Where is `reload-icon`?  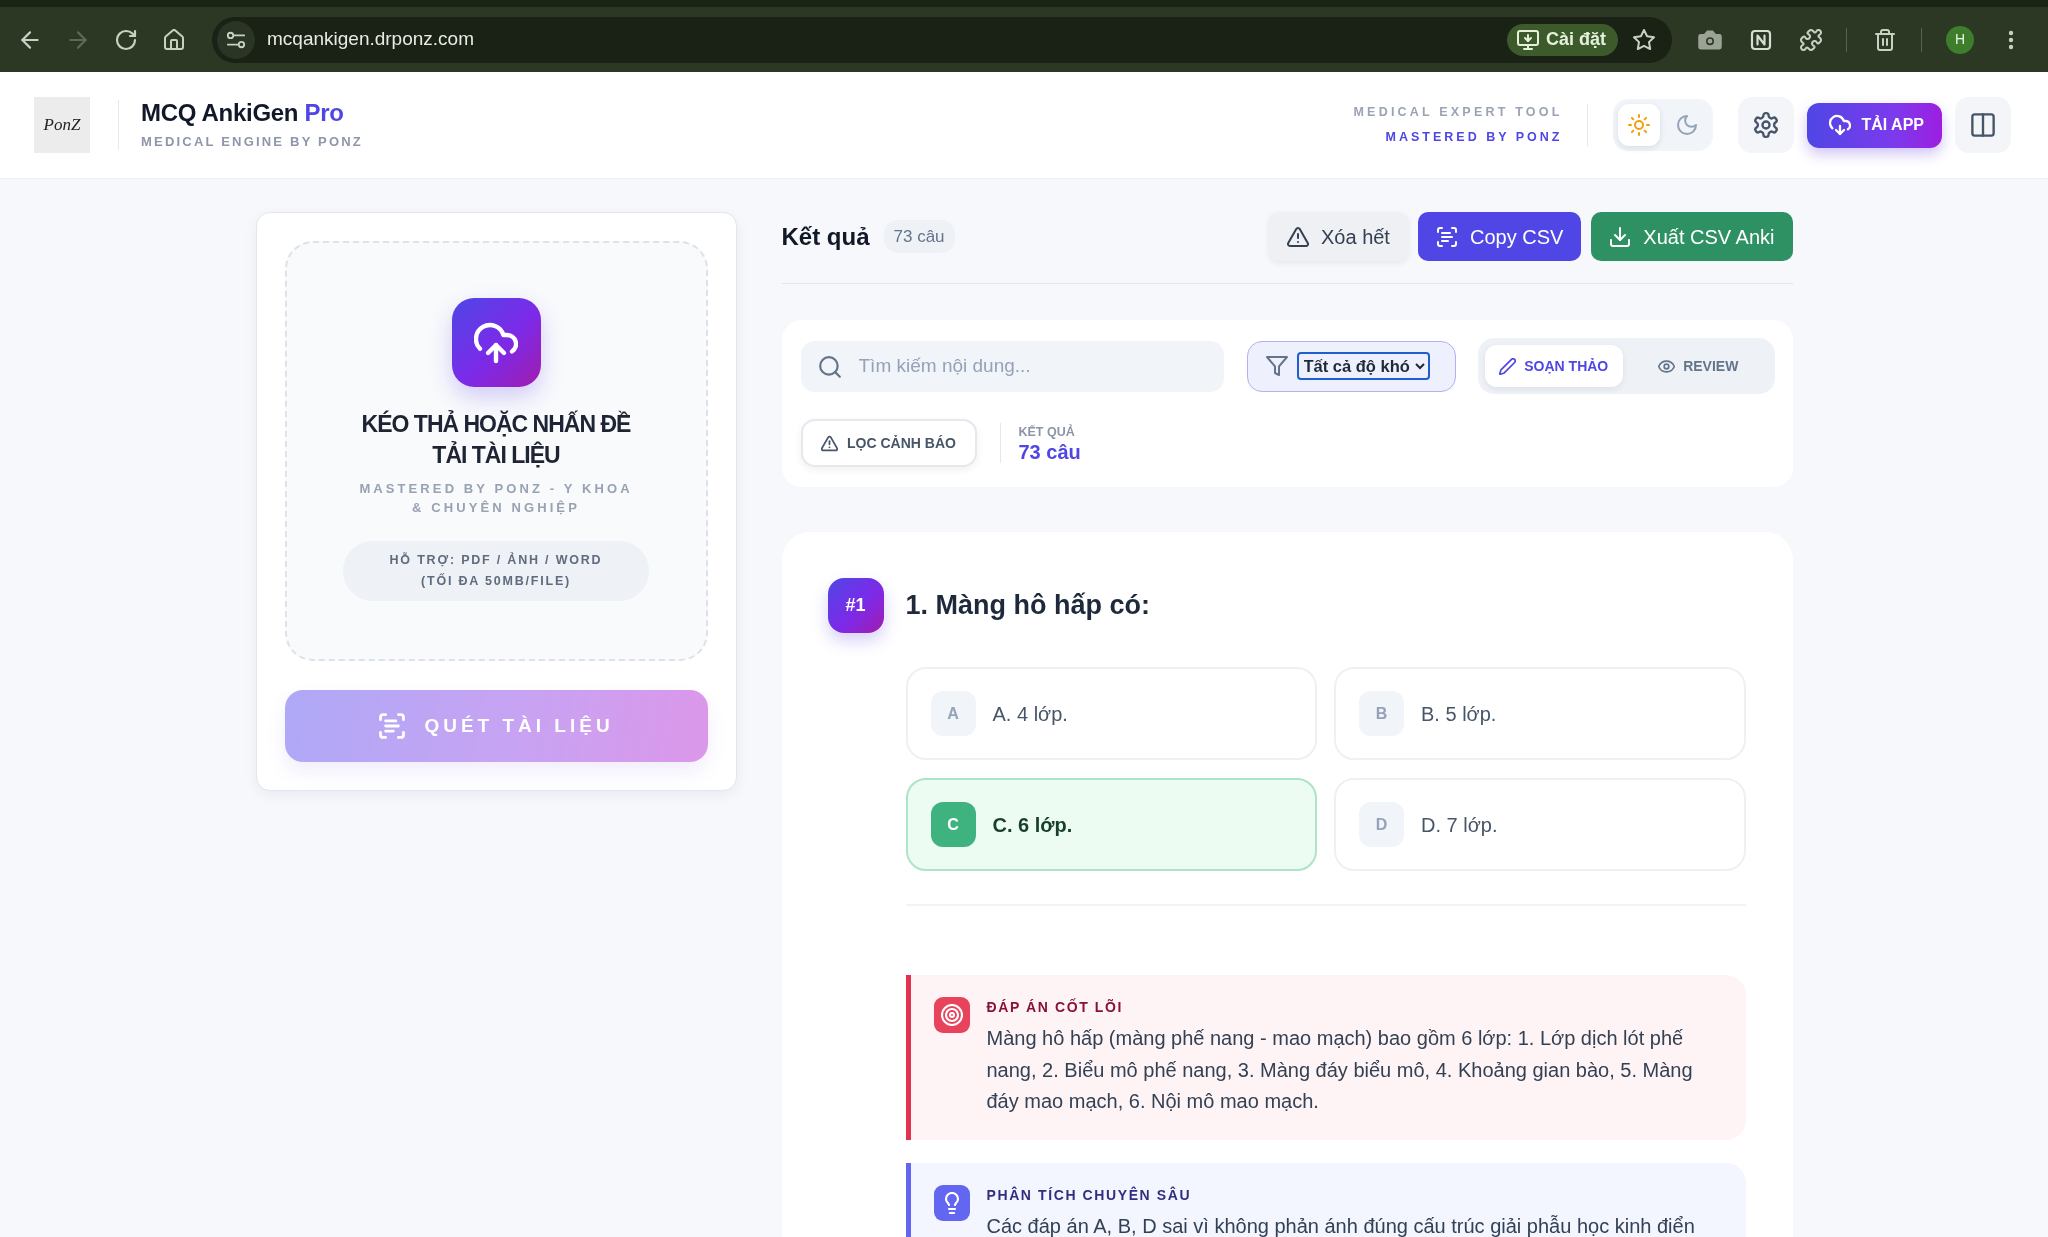 reload-icon is located at coordinates (126, 39).